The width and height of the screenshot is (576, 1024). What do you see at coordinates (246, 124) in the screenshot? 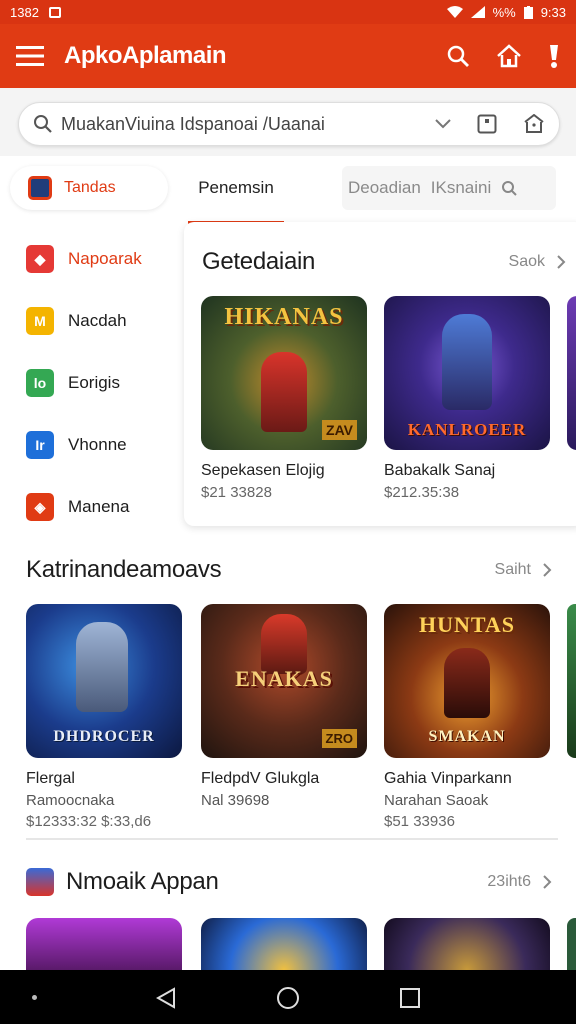
I see `search-input` at bounding box center [246, 124].